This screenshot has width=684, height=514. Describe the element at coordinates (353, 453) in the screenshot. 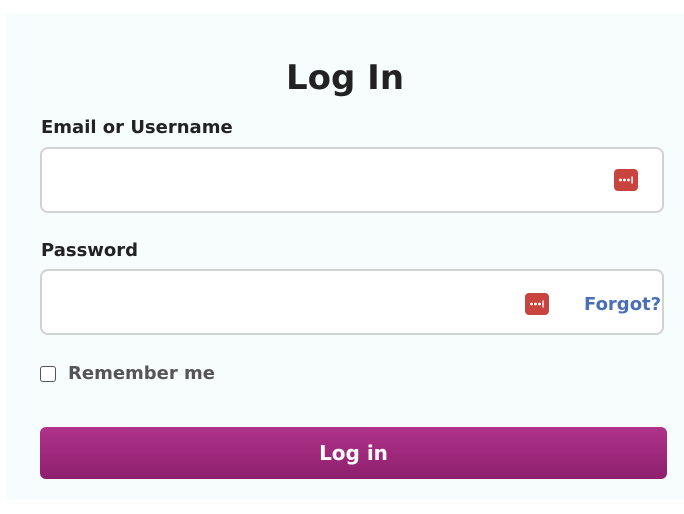

I see `login-button: Log in` at that location.